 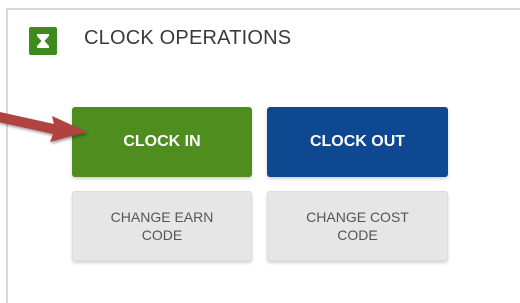 What do you see at coordinates (162, 226) in the screenshot?
I see `change-earn-code-button: CHANGE EARN CODE` at bounding box center [162, 226].